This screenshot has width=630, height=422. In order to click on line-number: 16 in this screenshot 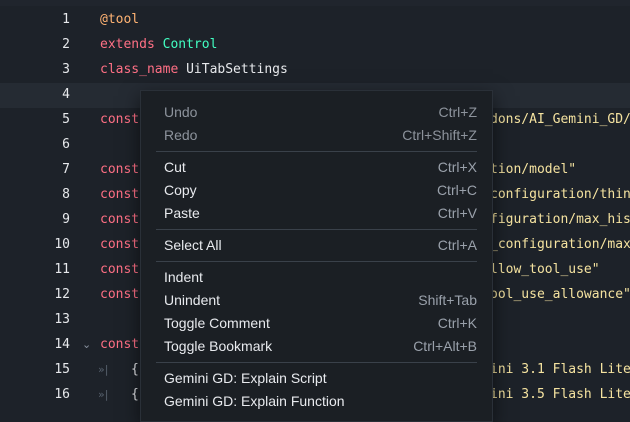, I will do `click(62, 394)`.